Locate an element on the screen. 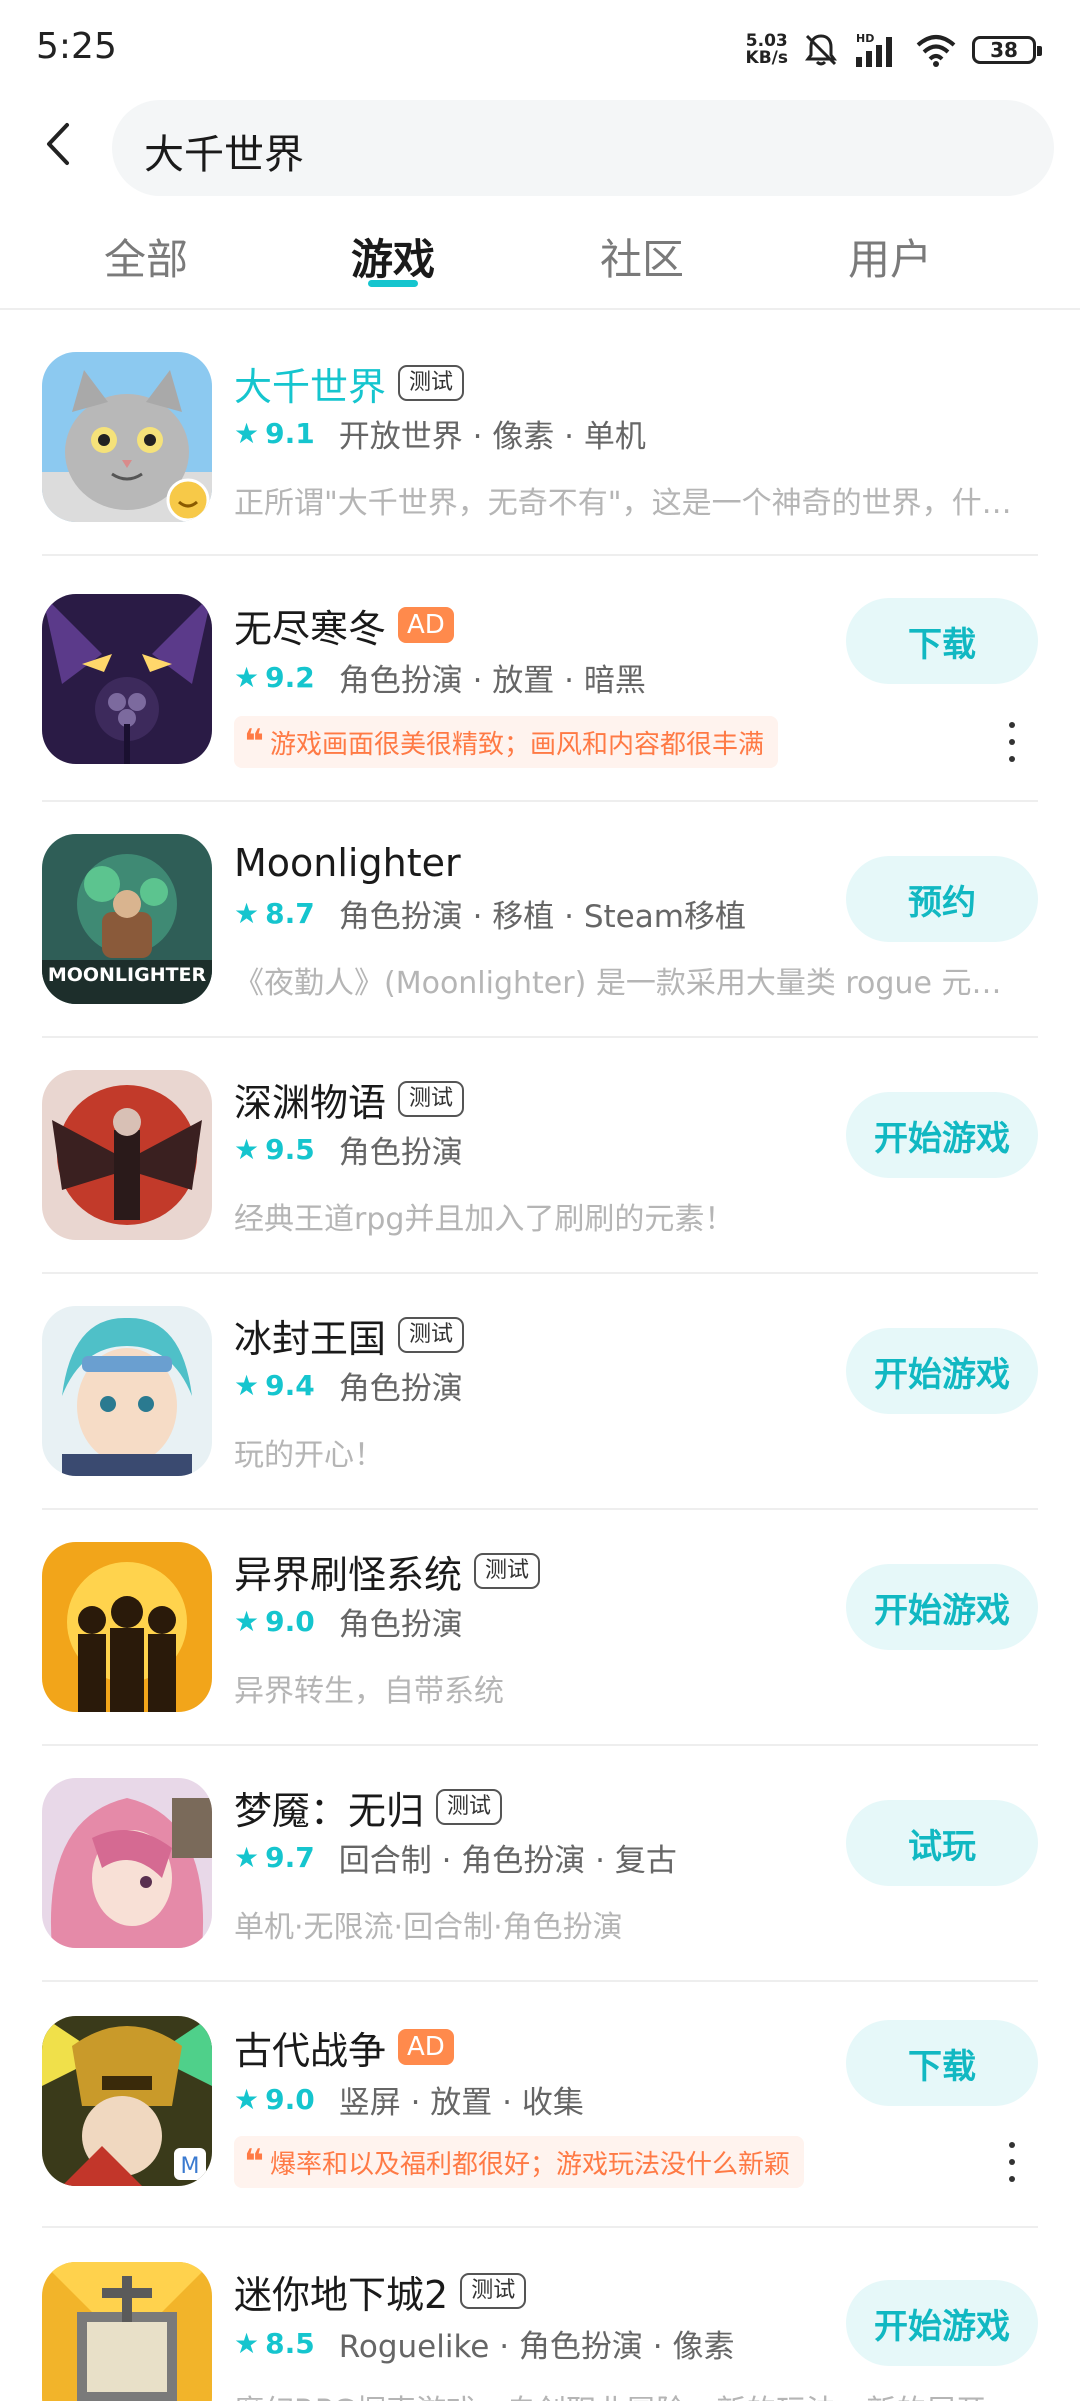 This screenshot has height=2401, width=1080. network-speed-unit: KB/s is located at coordinates (766, 58).